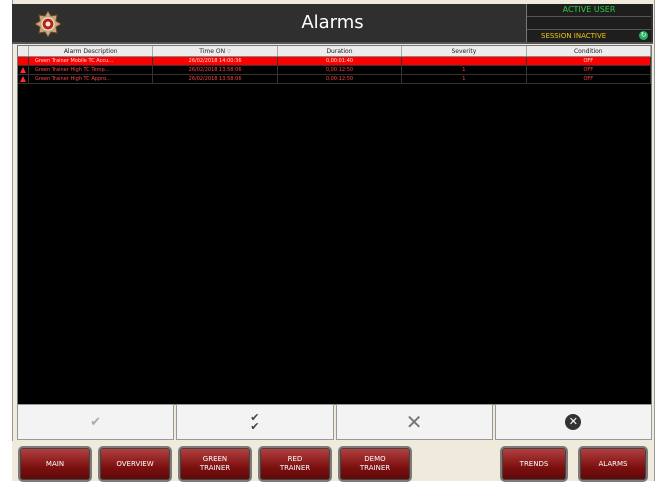  What do you see at coordinates (340, 61) in the screenshot?
I see `alarm-duration: 0,00:01:40` at bounding box center [340, 61].